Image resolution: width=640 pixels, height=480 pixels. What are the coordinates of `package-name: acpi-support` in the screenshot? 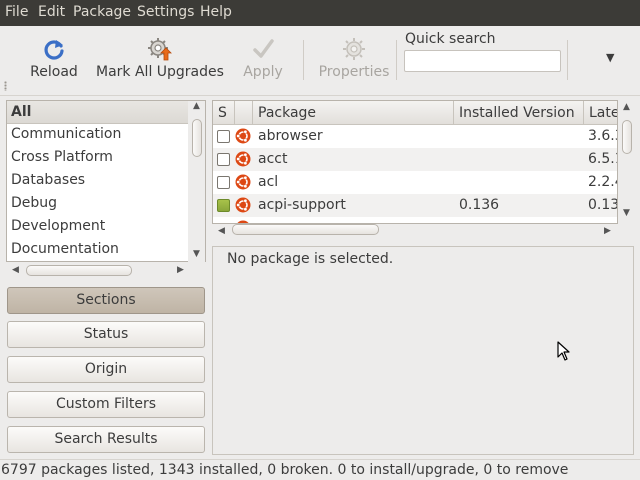 It's located at (302, 205).